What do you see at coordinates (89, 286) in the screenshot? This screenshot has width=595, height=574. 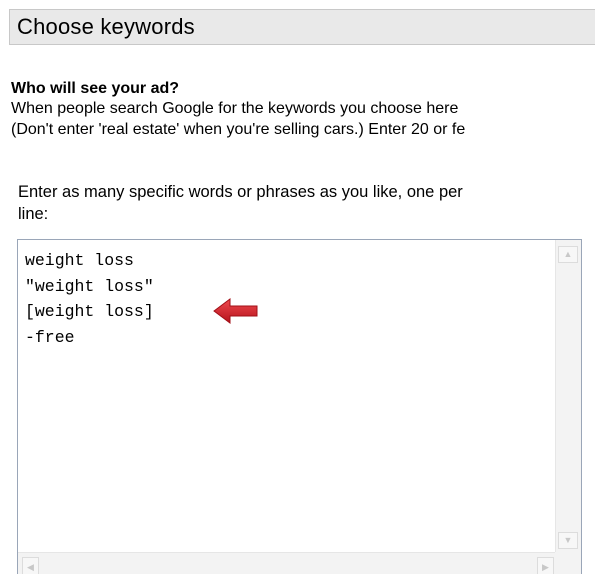 I see `keyword-line: "weight loss"` at bounding box center [89, 286].